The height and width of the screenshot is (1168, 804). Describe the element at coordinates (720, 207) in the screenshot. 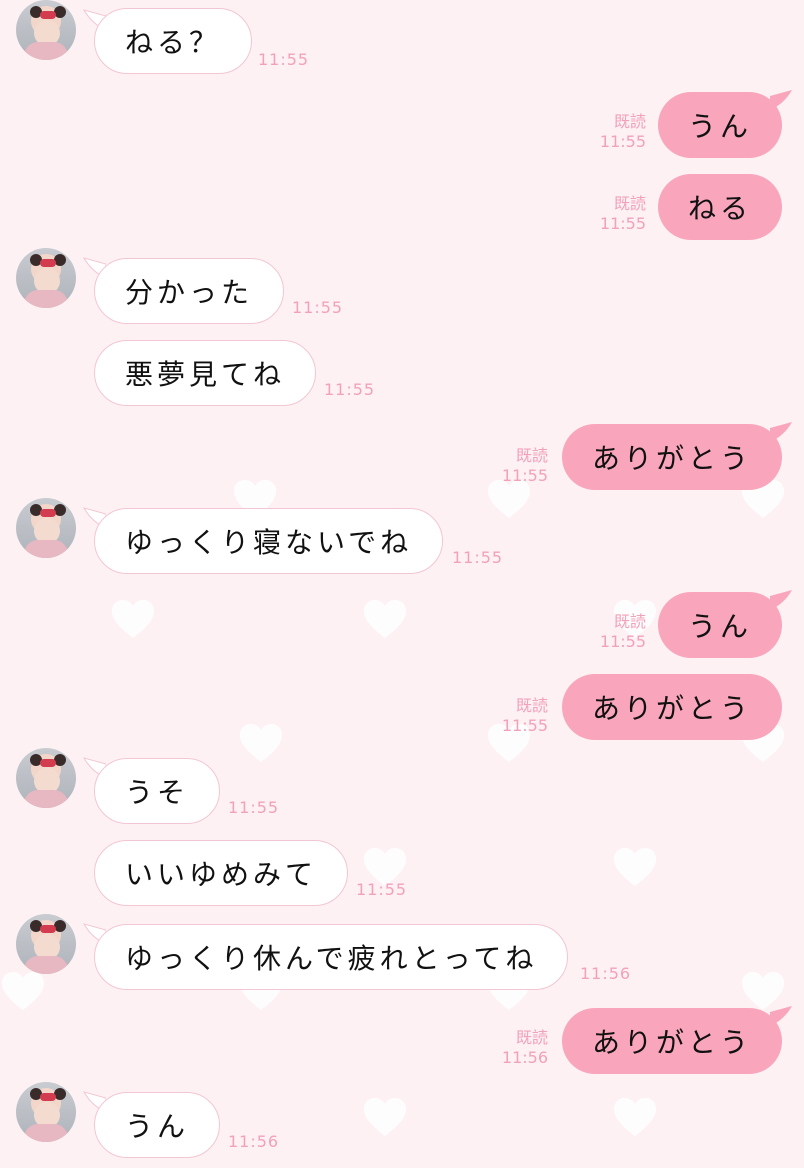

I see `message-bubble-outgoing: ねる` at that location.